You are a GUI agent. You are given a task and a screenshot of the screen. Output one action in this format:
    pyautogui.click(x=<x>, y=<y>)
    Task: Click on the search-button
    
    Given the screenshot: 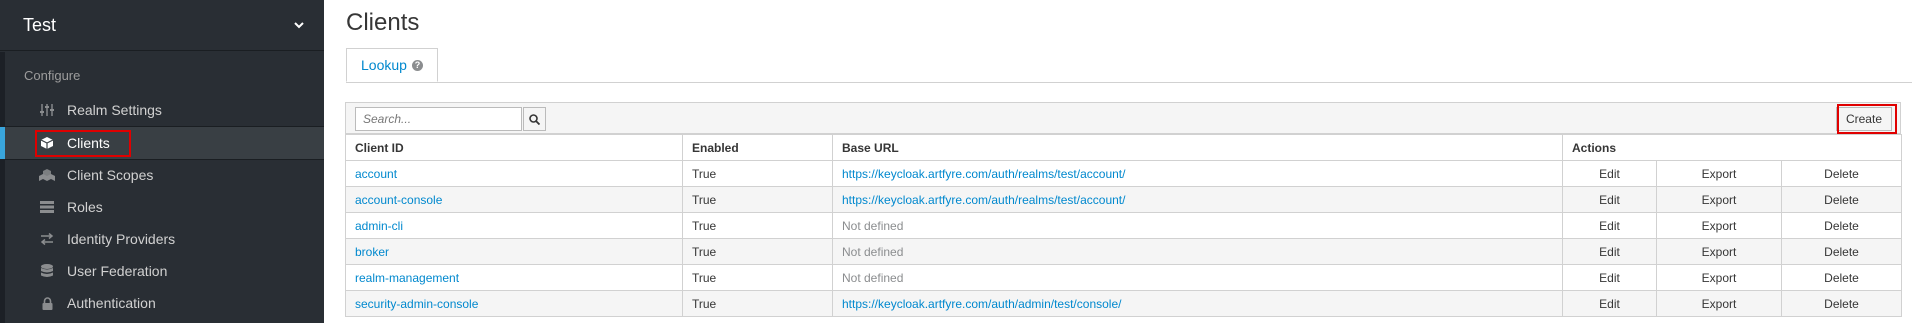 What is the action you would take?
    pyautogui.click(x=534, y=119)
    